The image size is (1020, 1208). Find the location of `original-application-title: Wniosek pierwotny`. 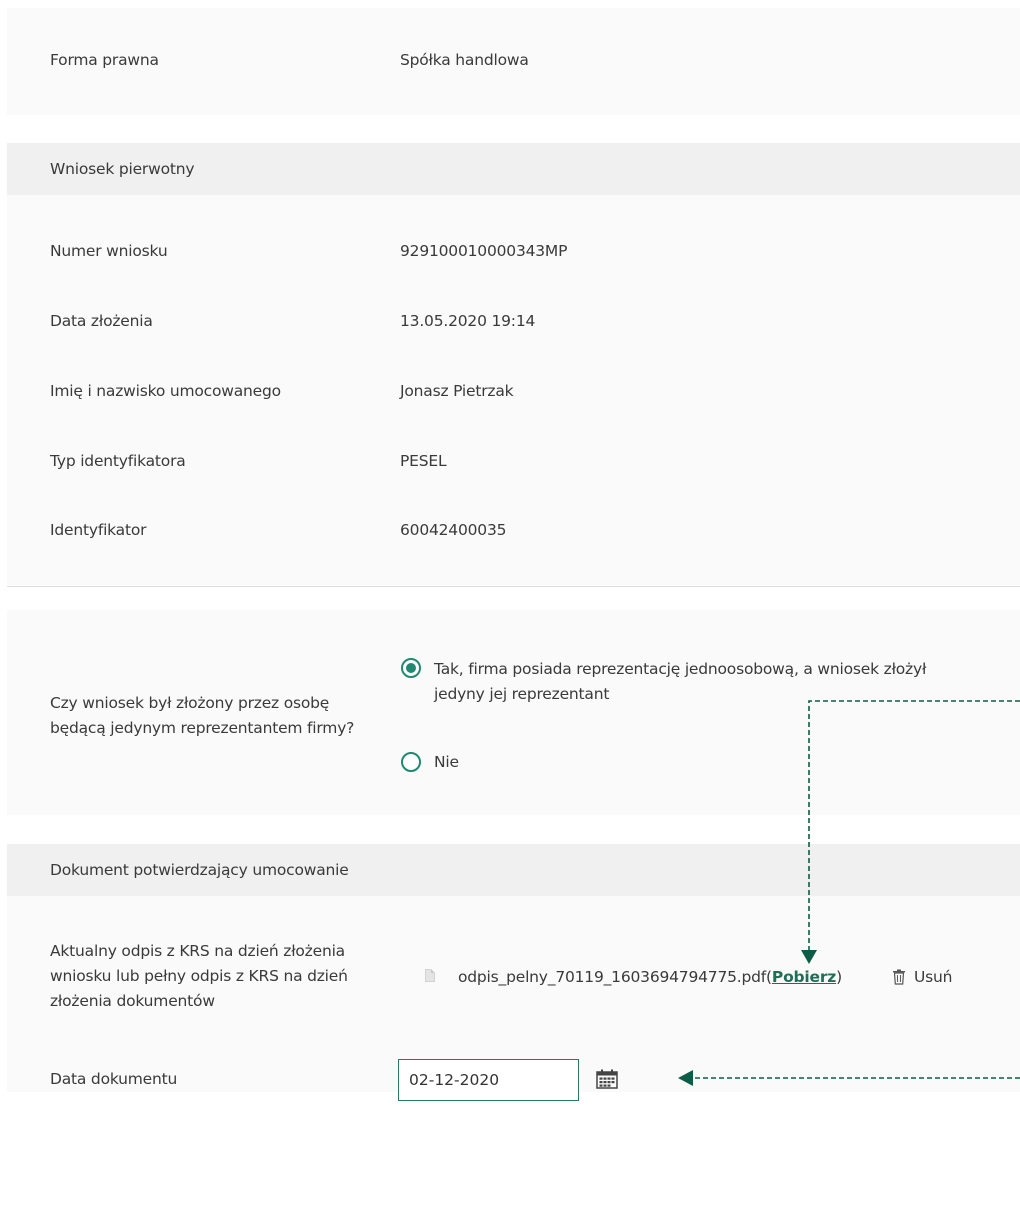

original-application-title: Wniosek pierwotny is located at coordinates (122, 169).